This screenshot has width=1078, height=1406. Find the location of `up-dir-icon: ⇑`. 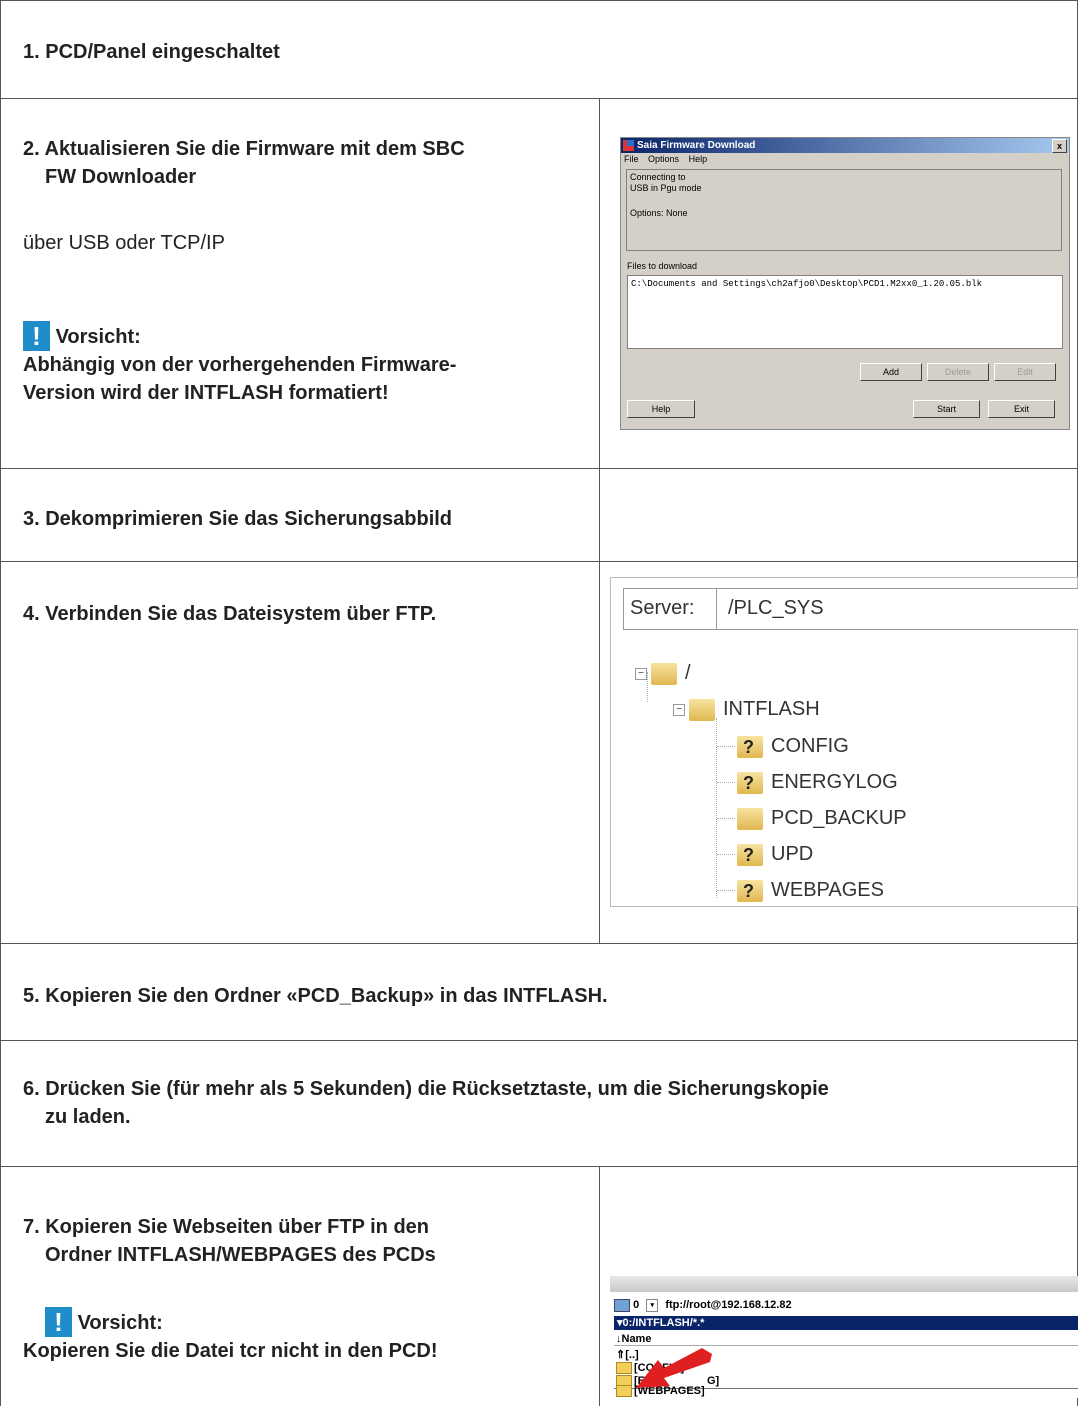

up-dir-icon: ⇑ is located at coordinates (621, 1355).